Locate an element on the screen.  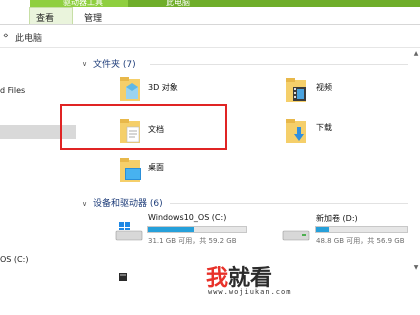
folder-videos-icon is located at coordinates (296, 90).